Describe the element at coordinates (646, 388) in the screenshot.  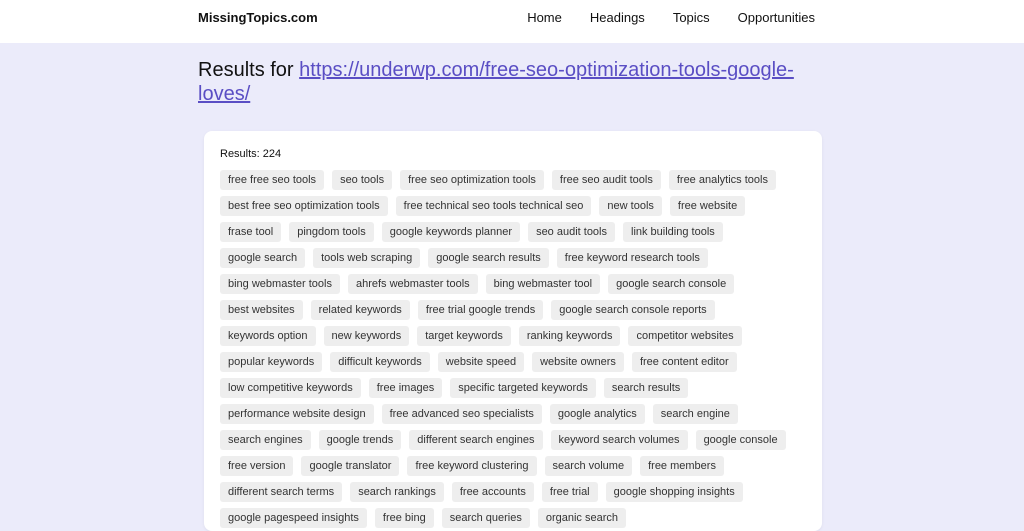
I see `topic-tag: search results` at that location.